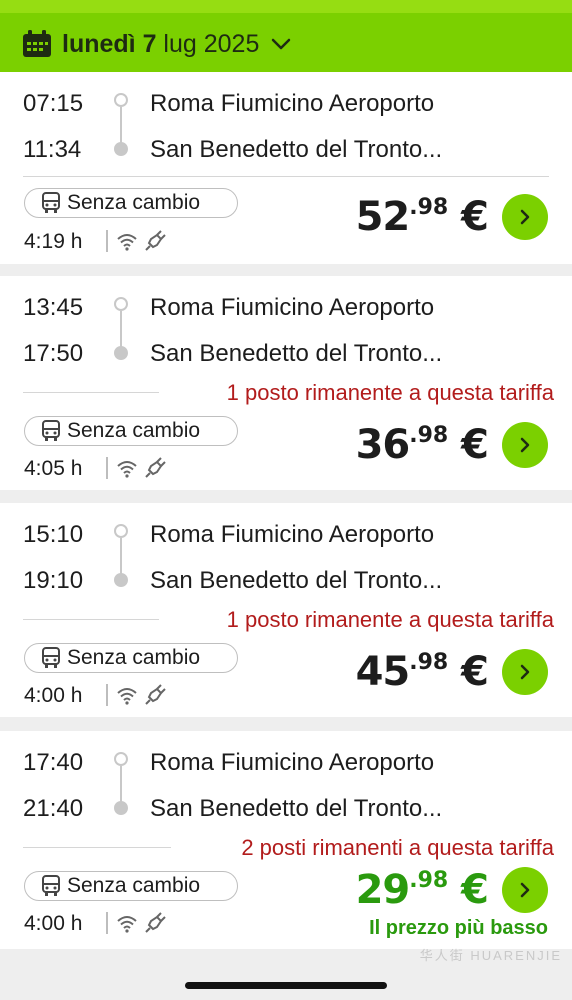  I want to click on price: 45.98 €, so click(422, 672).